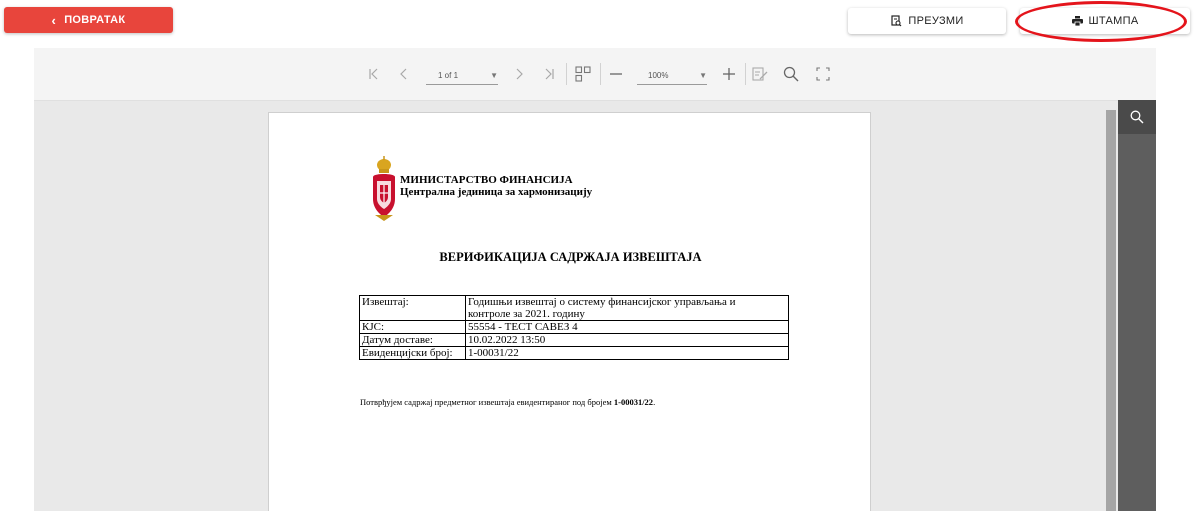 Image resolution: width=1198 pixels, height=511 pixels. Describe the element at coordinates (729, 74) in the screenshot. I see `zoom-in-icon` at that location.